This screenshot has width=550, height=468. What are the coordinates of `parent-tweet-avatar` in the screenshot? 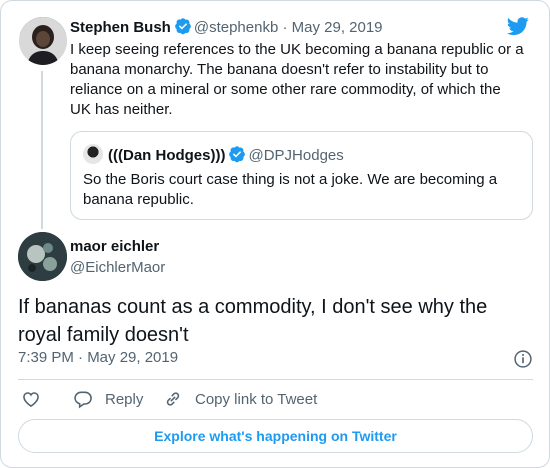 It's located at (43, 41).